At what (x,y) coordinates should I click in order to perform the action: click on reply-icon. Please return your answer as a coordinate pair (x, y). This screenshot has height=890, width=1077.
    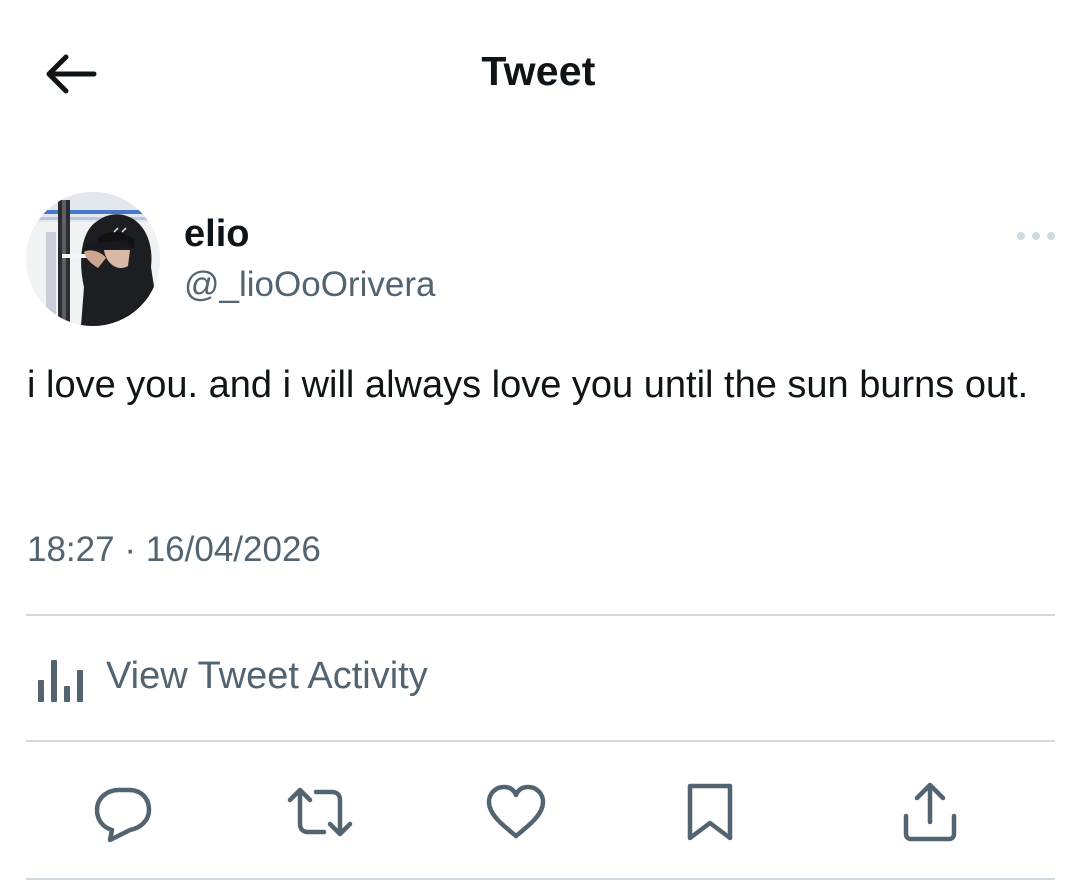
    Looking at the image, I should click on (123, 815).